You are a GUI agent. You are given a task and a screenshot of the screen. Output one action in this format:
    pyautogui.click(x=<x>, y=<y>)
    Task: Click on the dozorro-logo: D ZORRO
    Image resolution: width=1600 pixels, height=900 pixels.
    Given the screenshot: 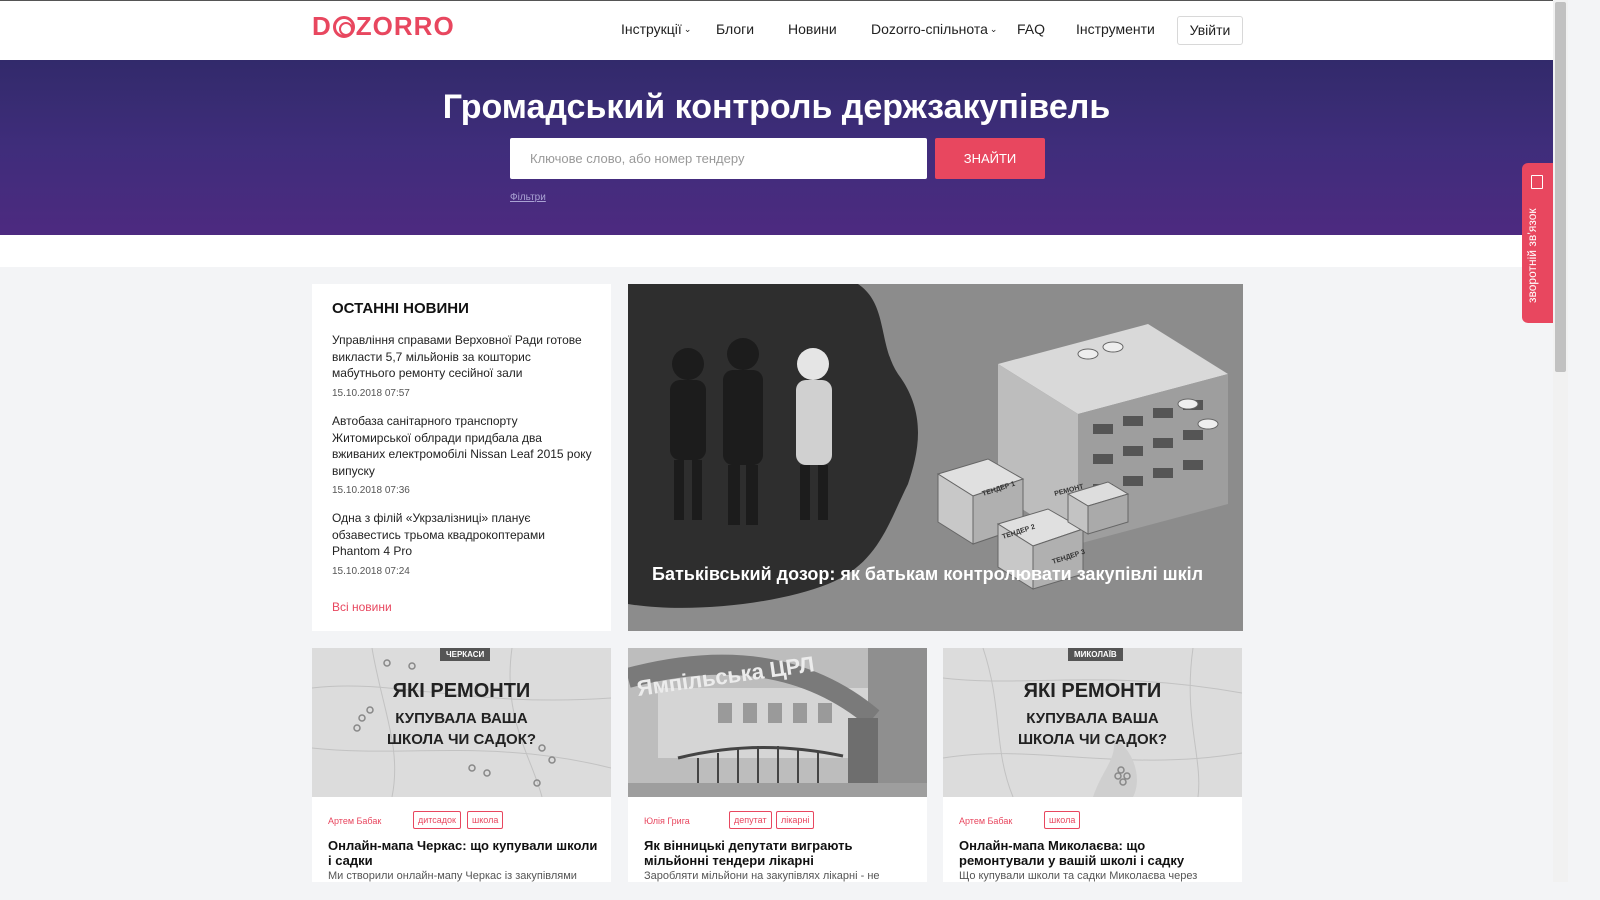 What is the action you would take?
    pyautogui.click(x=383, y=26)
    